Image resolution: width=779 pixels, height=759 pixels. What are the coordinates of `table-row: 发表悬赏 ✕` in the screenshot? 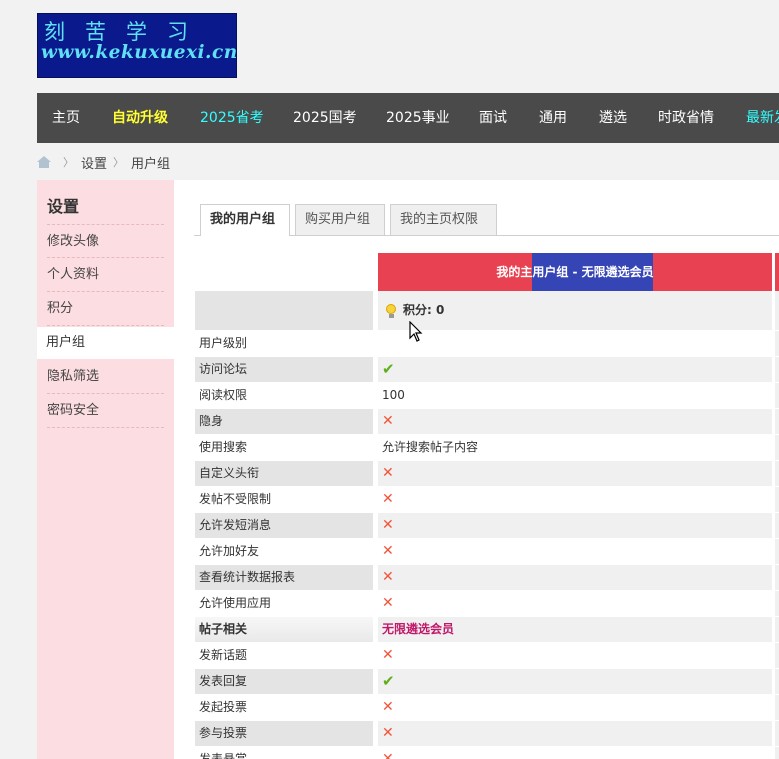 It's located at (487, 753).